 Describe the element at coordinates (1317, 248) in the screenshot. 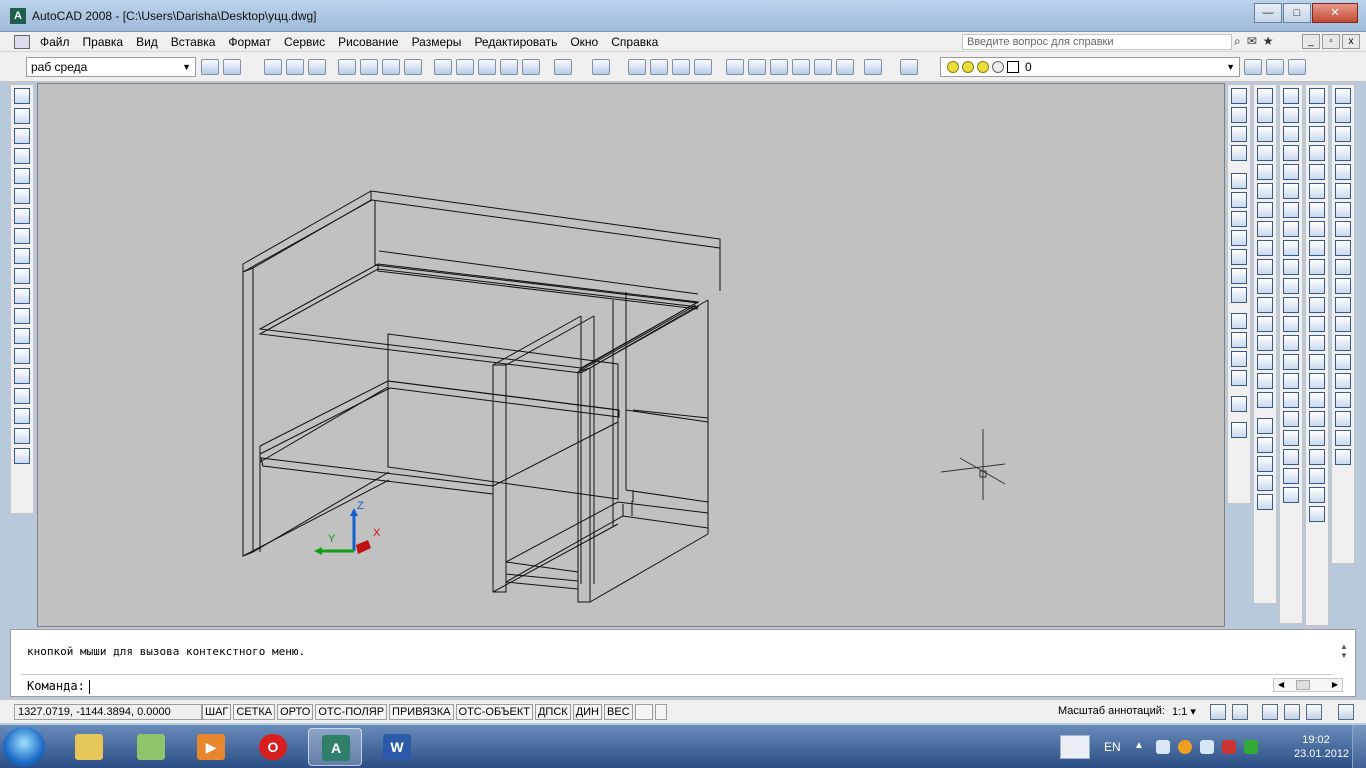

I see `helix-icon` at that location.